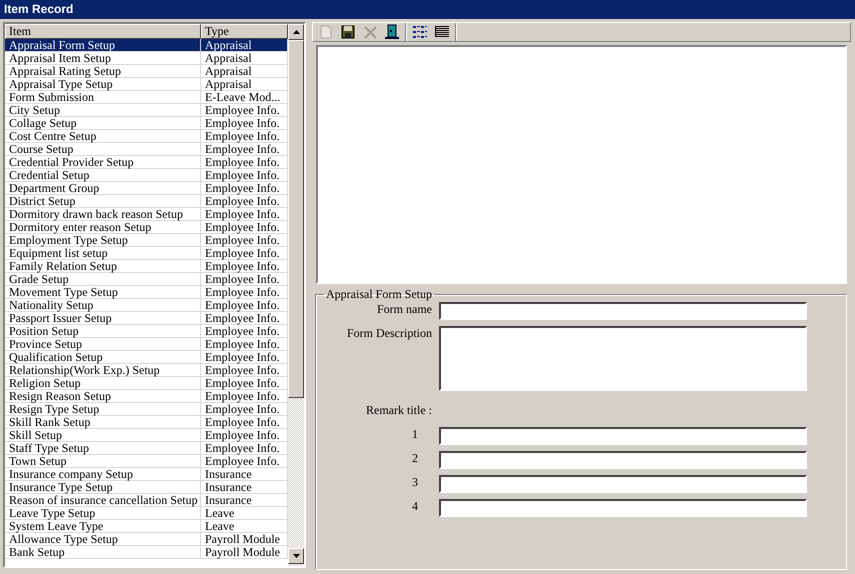 The image size is (855, 574). What do you see at coordinates (103, 409) in the screenshot?
I see `list-item: Resign Type Setup` at bounding box center [103, 409].